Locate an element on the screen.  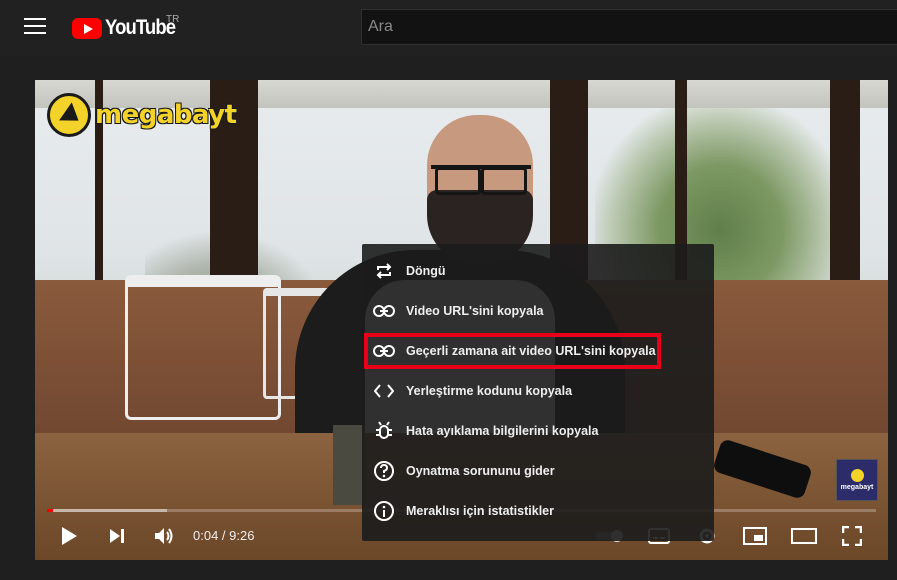
bug-icon is located at coordinates (384, 431).